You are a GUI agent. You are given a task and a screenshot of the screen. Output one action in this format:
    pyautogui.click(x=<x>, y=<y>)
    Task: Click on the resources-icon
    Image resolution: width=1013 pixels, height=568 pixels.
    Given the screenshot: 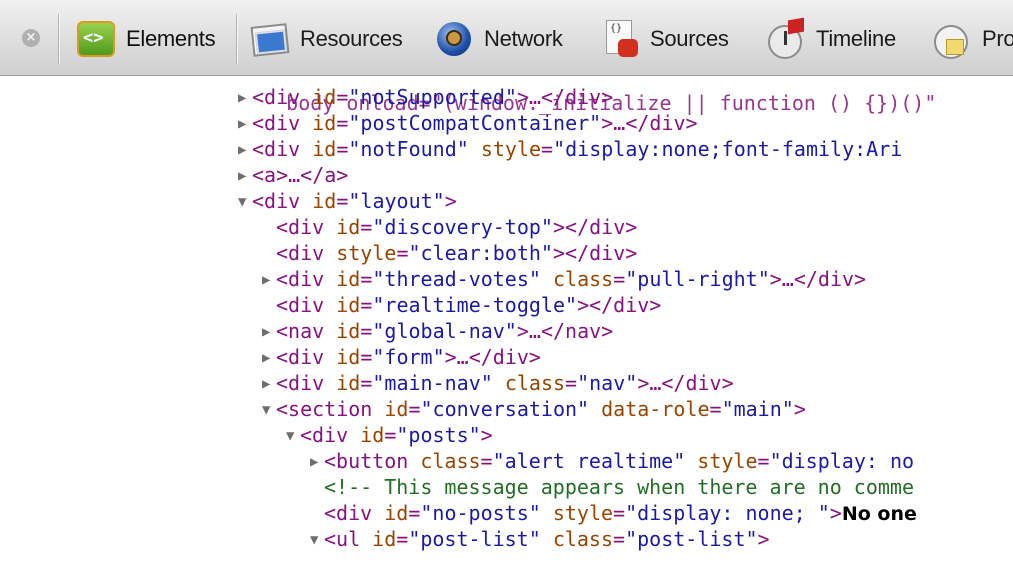 What is the action you would take?
    pyautogui.click(x=270, y=39)
    